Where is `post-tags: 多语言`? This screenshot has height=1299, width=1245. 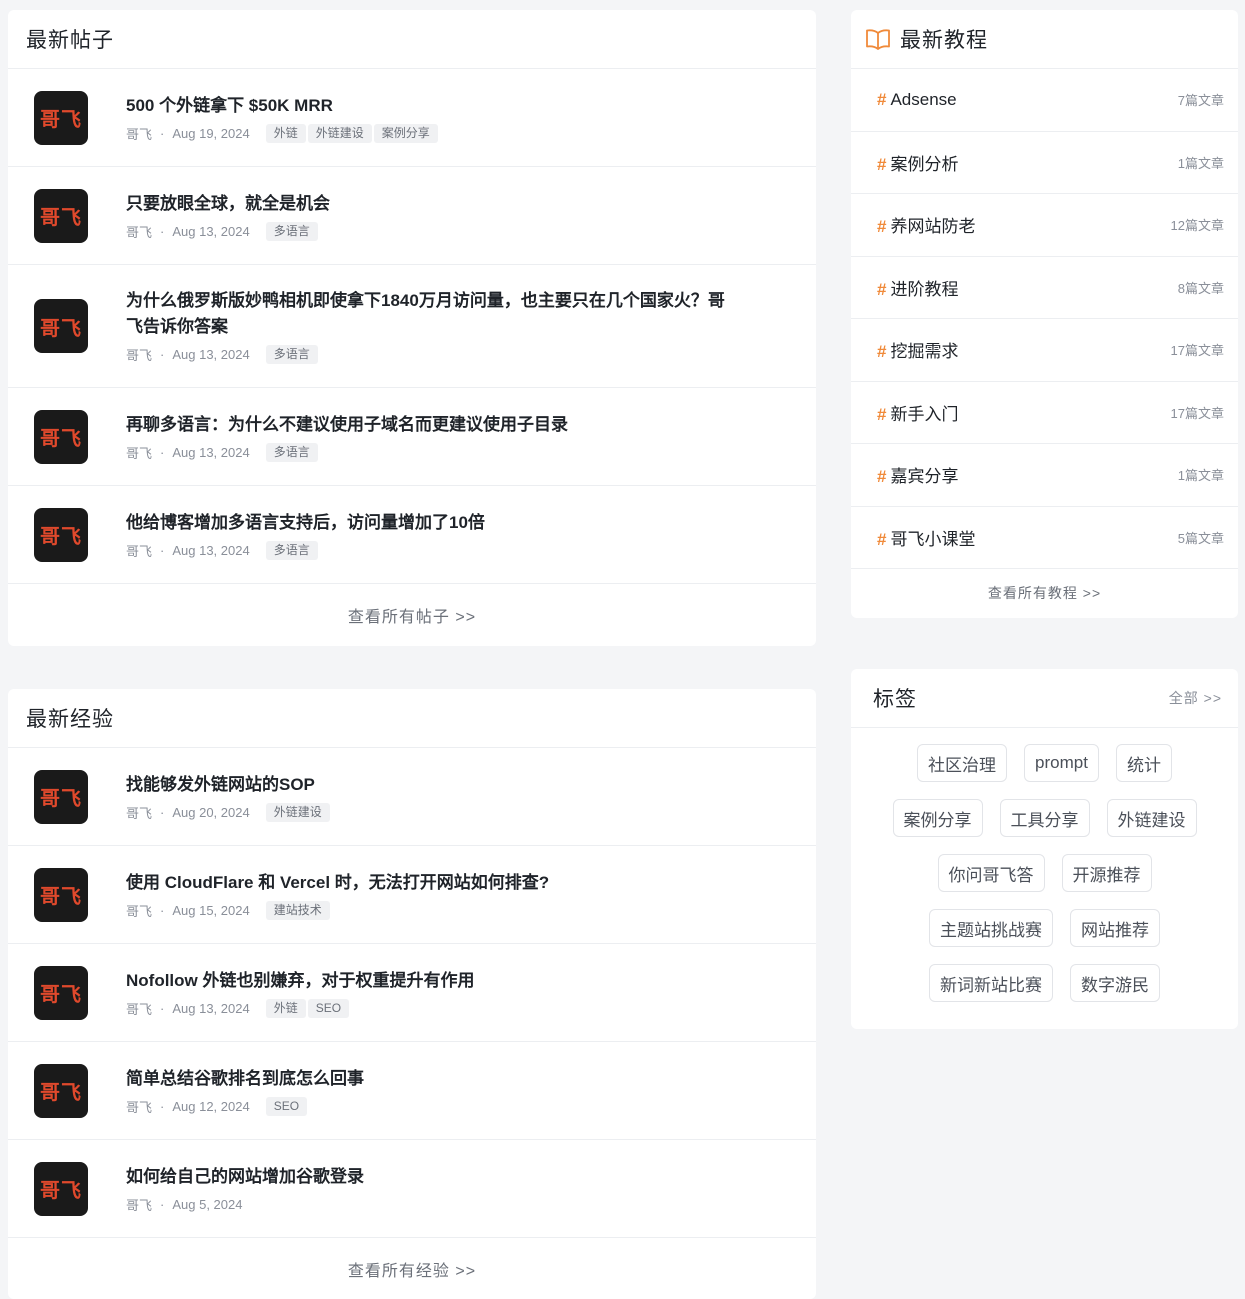 post-tags: 多语言 is located at coordinates (291, 452).